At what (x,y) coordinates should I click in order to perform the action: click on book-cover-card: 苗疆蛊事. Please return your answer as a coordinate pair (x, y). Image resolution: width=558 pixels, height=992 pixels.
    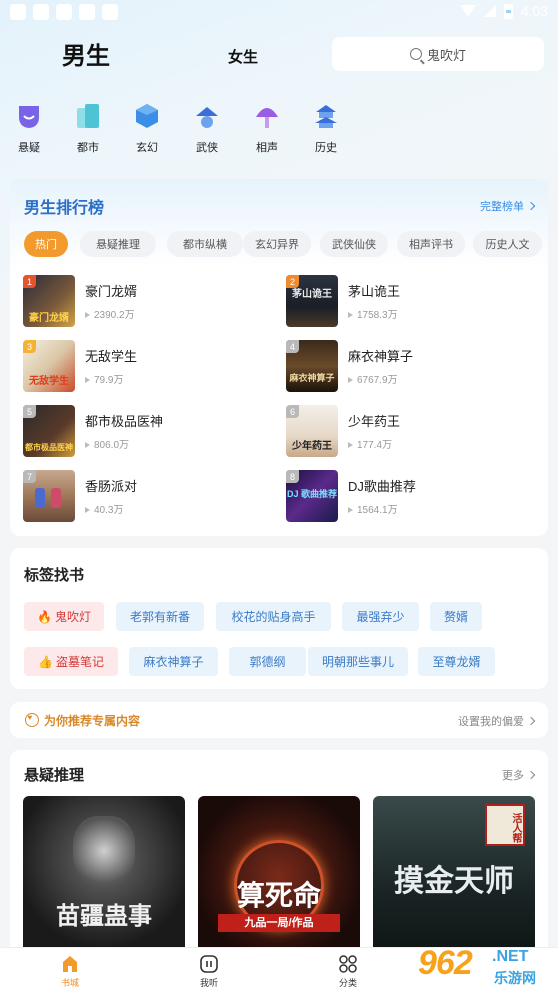
    Looking at the image, I should click on (104, 873).